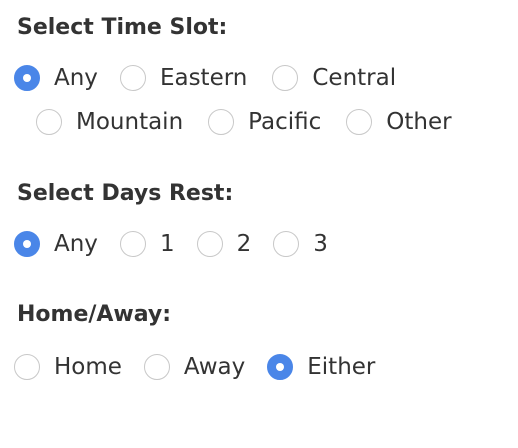 This screenshot has width=518, height=448. I want to click on time-slot-option-label: Eastern, so click(203, 78).